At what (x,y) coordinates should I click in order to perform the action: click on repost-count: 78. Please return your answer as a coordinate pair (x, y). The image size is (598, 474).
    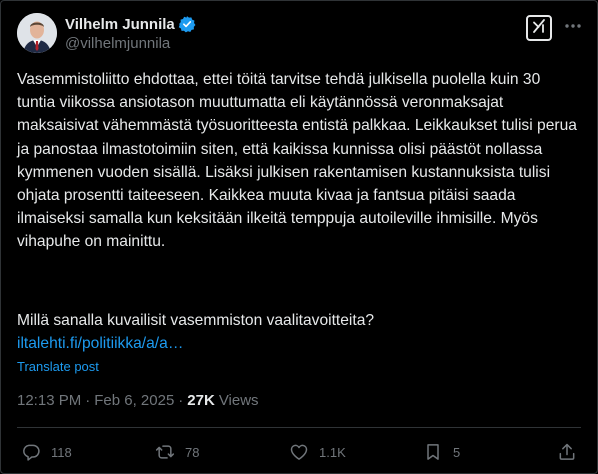
    Looking at the image, I should click on (192, 452).